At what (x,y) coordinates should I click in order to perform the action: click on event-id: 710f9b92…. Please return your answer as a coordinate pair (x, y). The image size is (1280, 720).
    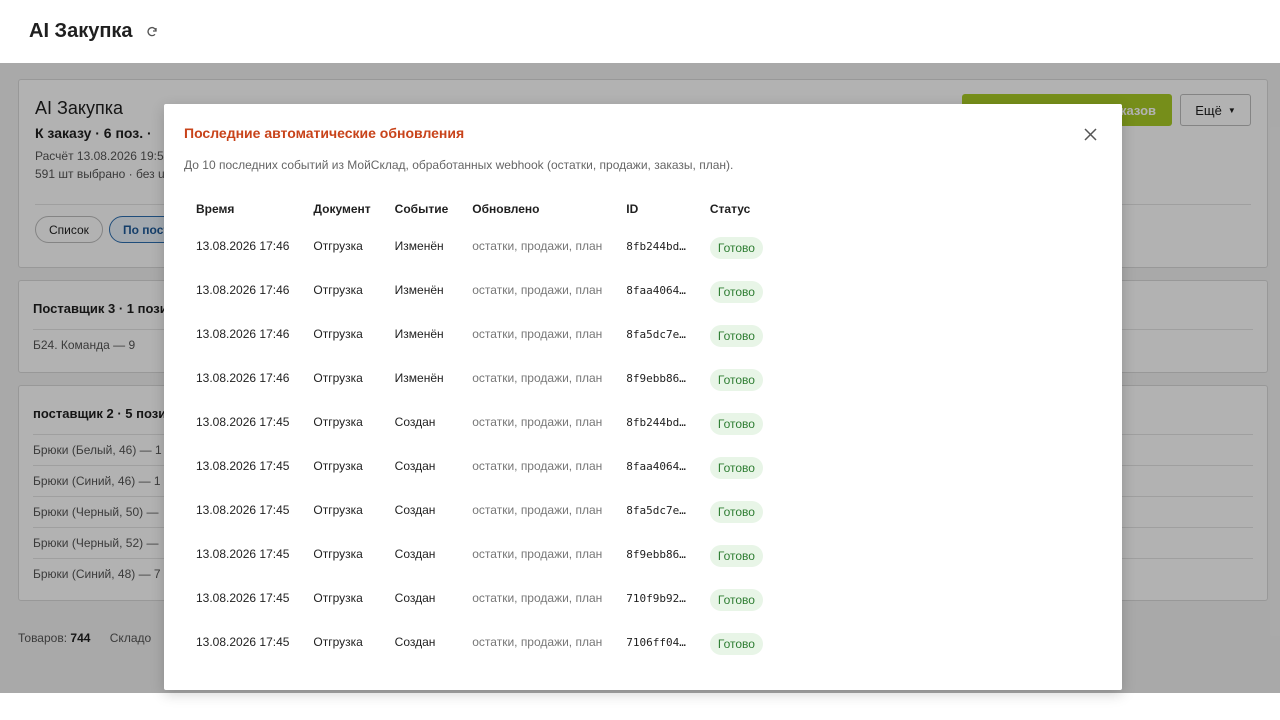
    Looking at the image, I should click on (656, 598).